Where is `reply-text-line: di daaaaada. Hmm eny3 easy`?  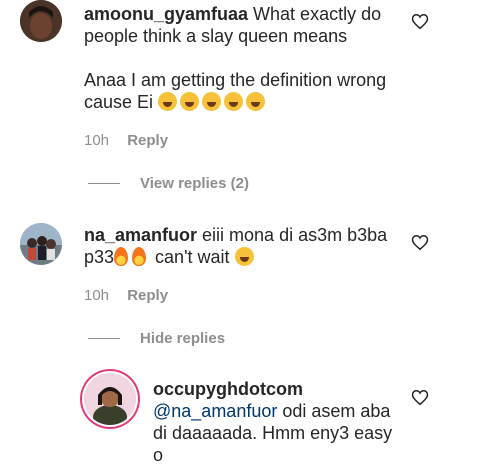
reply-text-line: di daaaaada. Hmm eny3 easy is located at coordinates (273, 433).